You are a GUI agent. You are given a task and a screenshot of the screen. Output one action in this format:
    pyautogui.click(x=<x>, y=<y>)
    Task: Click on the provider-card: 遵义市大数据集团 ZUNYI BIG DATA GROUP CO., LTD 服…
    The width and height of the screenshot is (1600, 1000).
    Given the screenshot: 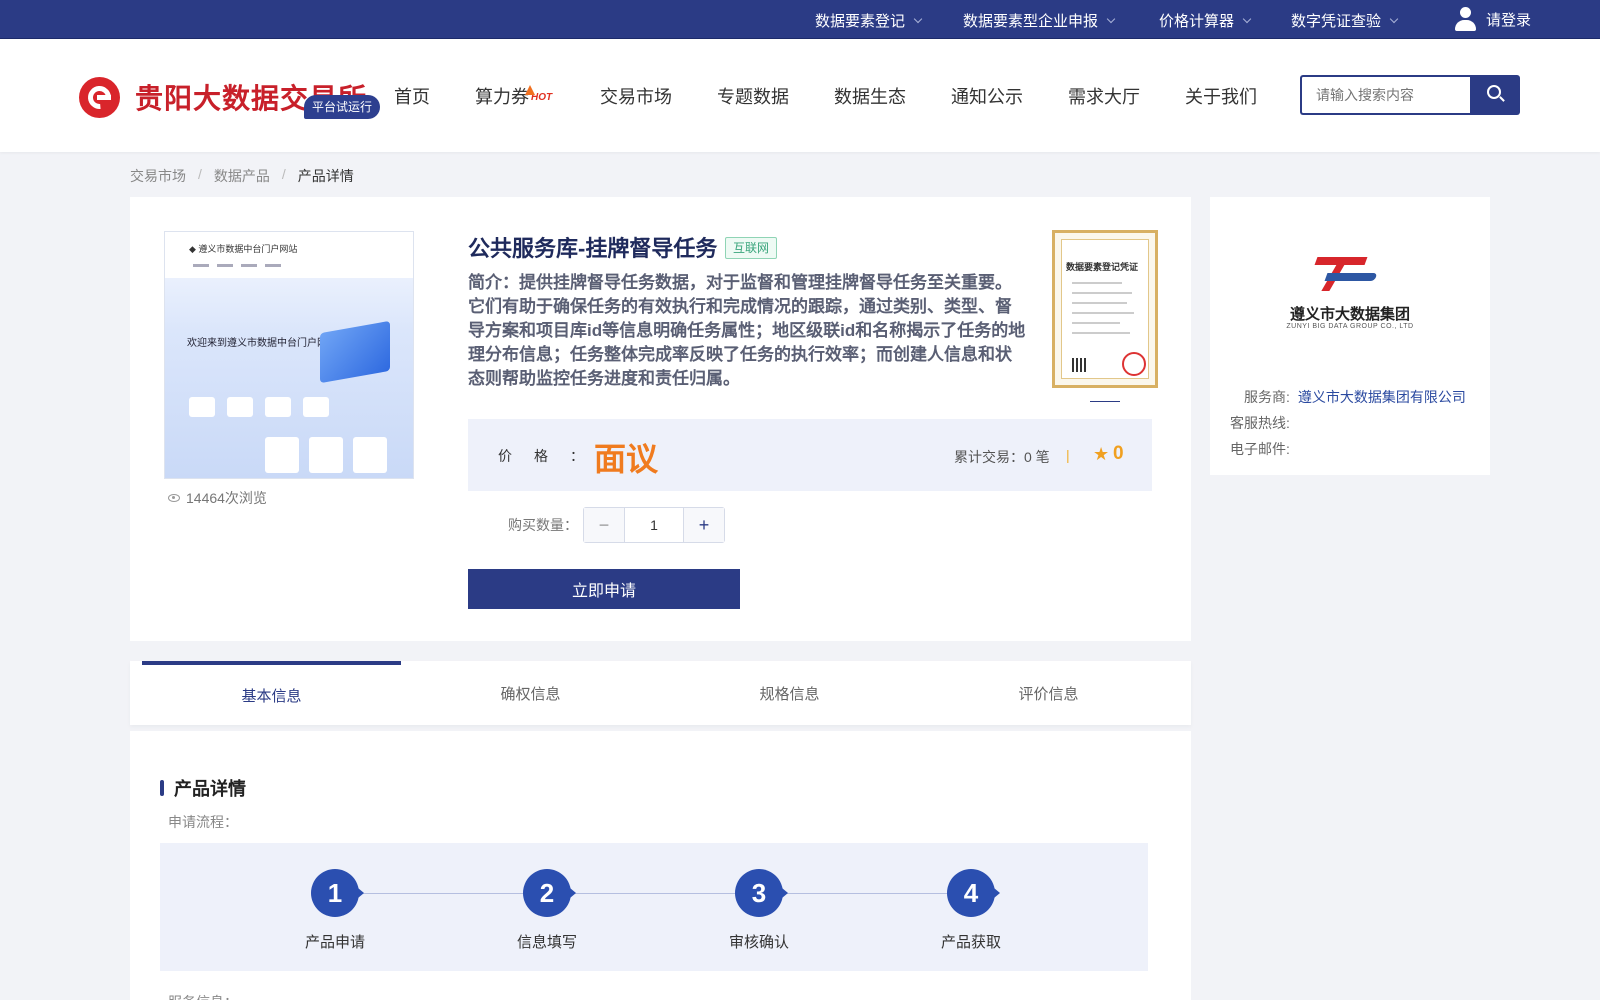 What is the action you would take?
    pyautogui.click(x=1350, y=336)
    